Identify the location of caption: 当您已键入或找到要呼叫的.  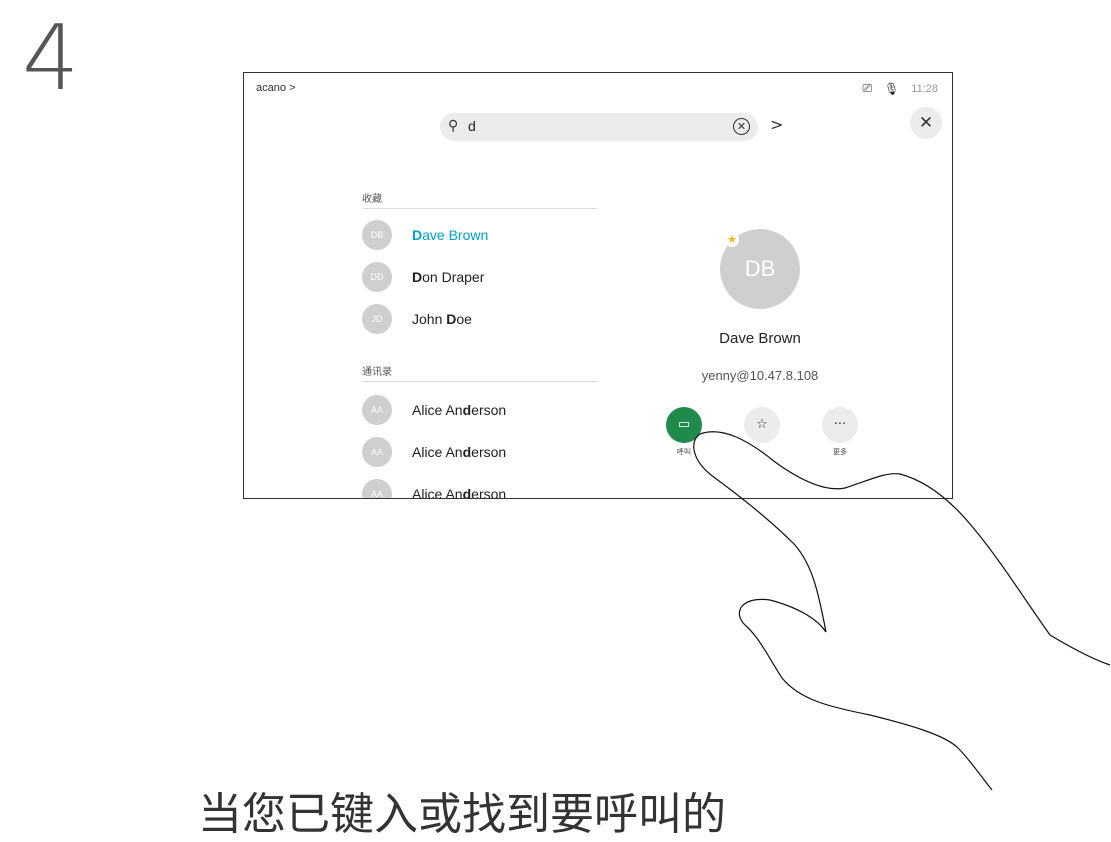
(462, 814).